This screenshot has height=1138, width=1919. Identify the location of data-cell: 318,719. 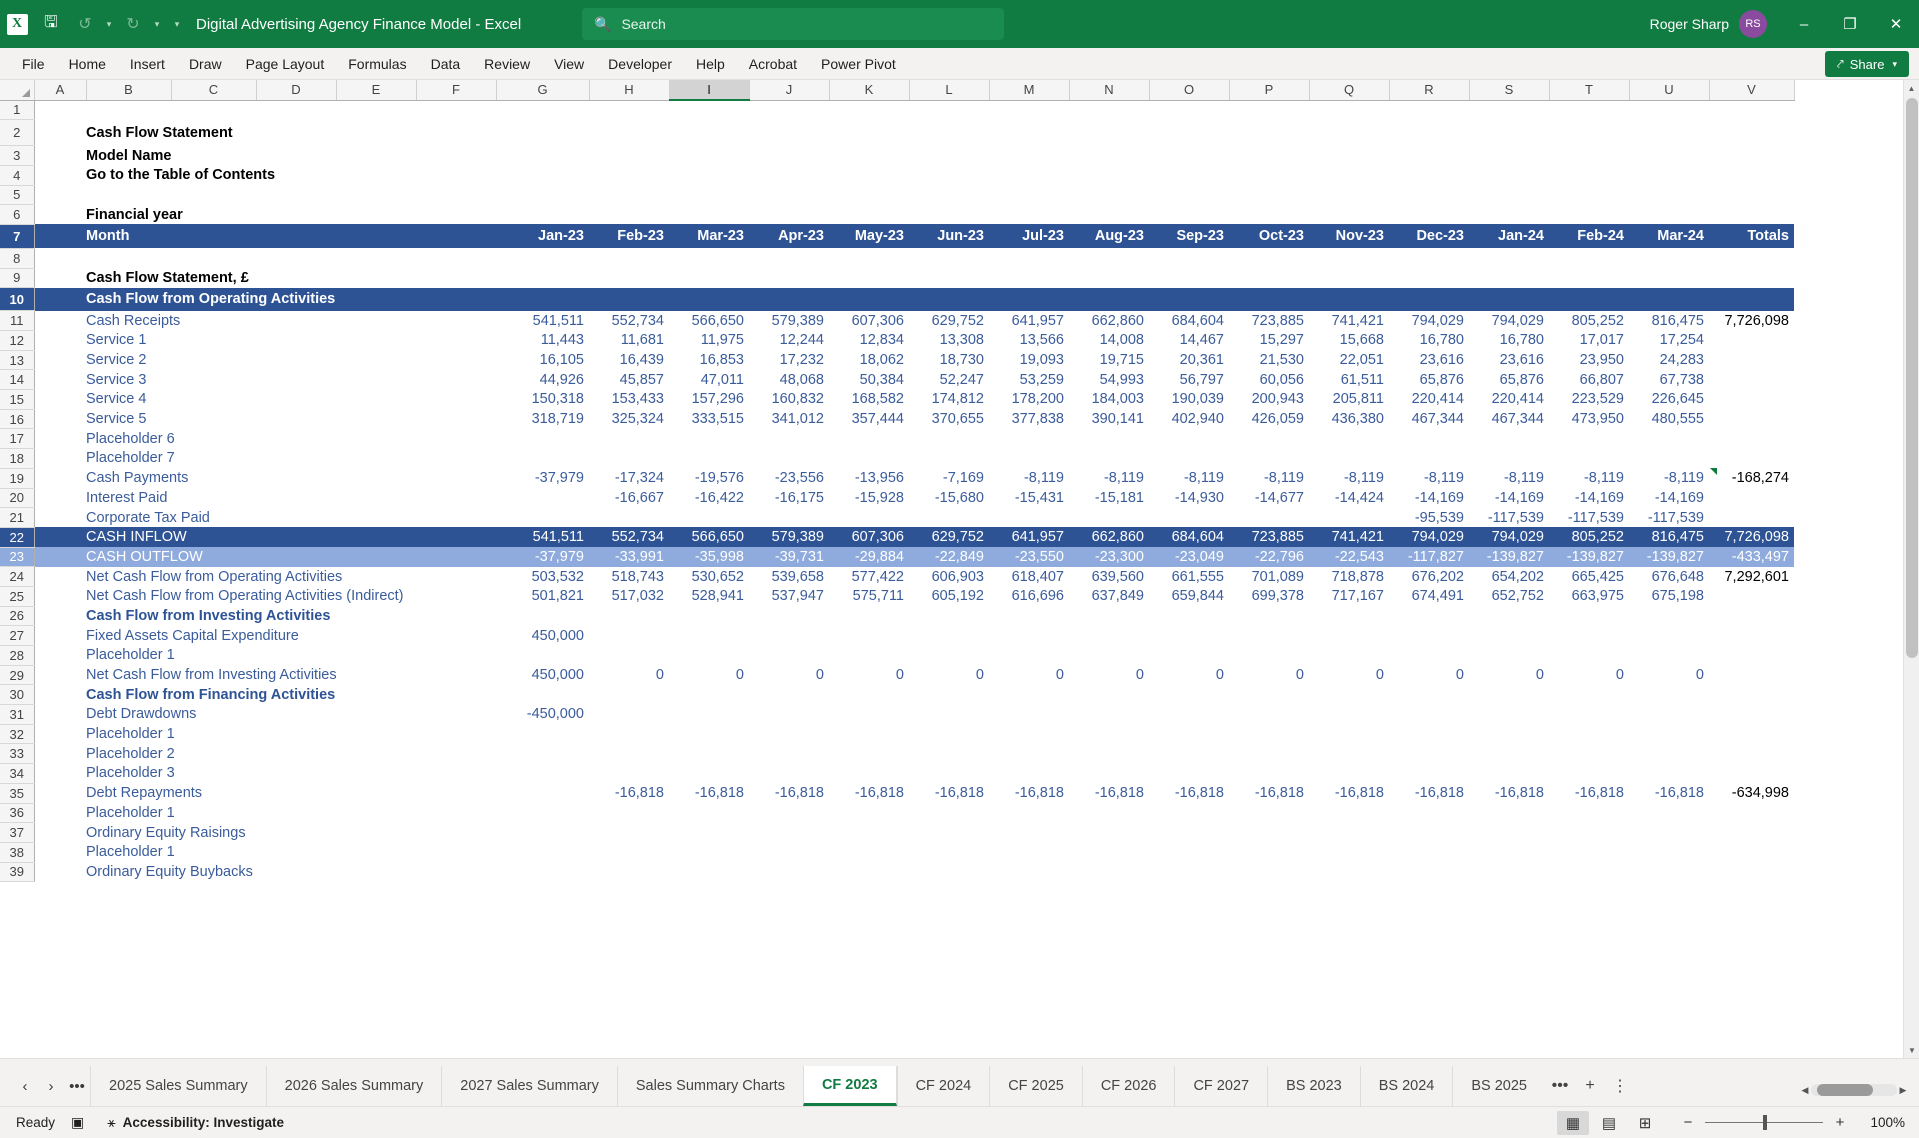
(542, 419).